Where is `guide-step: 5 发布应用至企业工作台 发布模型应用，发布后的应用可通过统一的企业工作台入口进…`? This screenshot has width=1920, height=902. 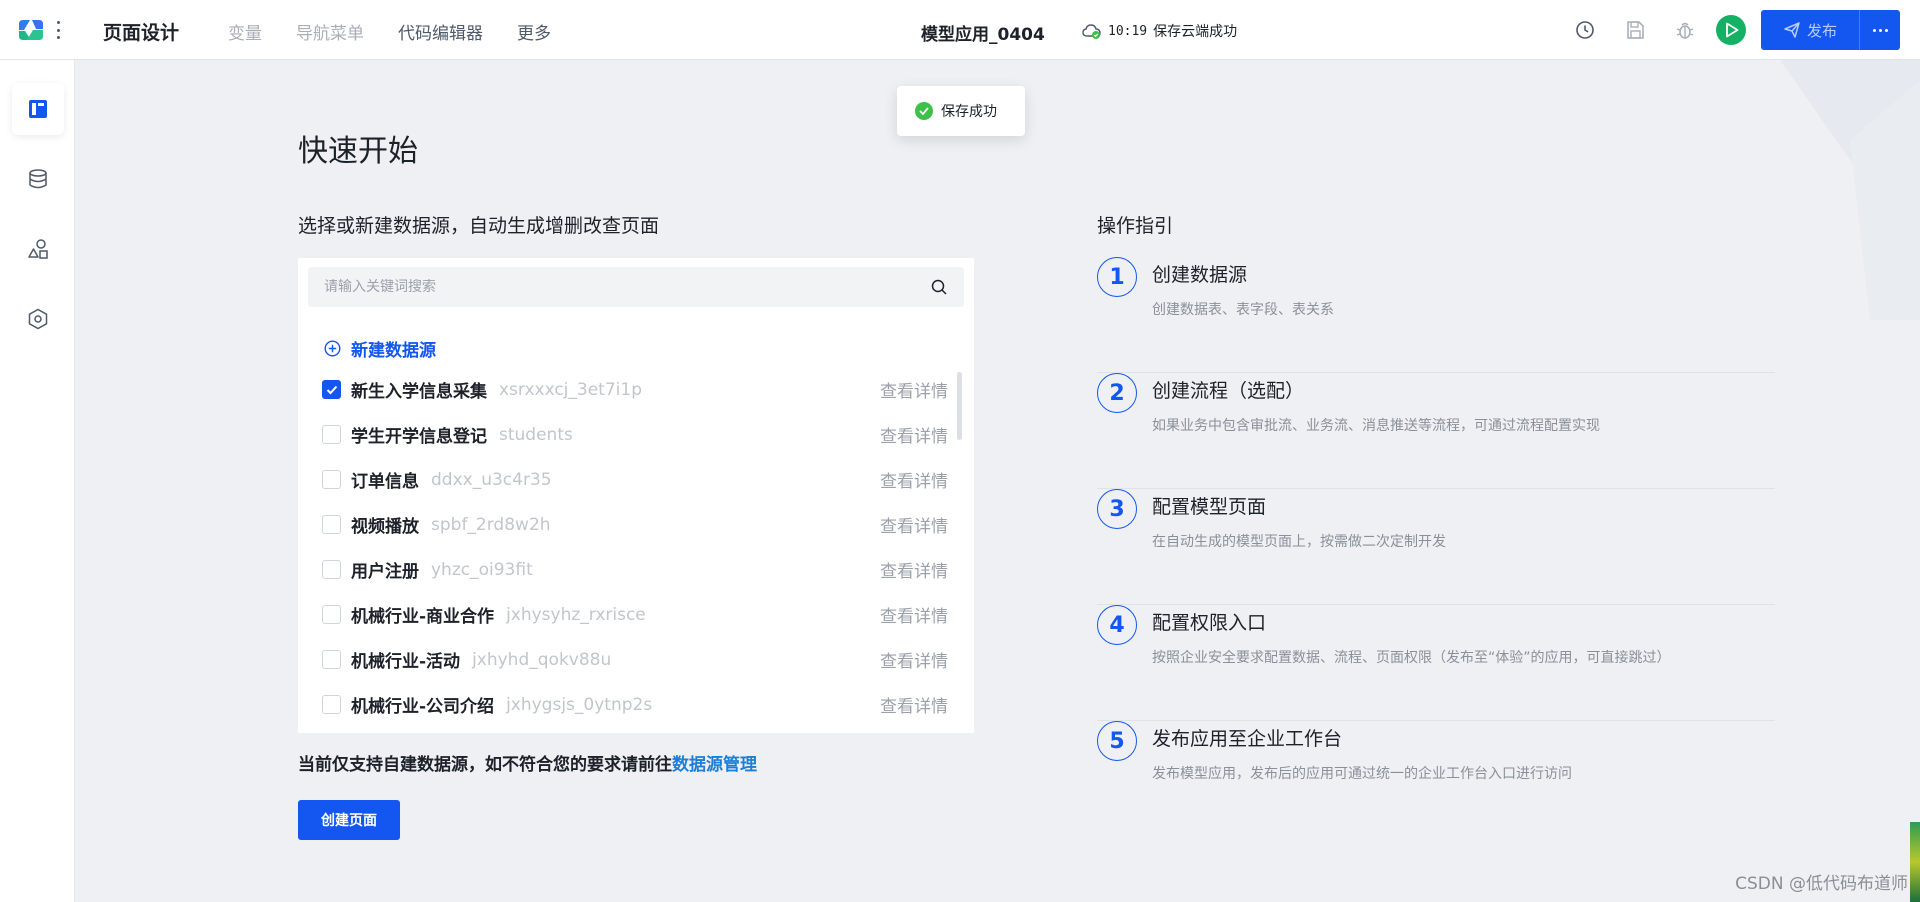
guide-step: 5 发布应用至企业工作台 发布模型应用，发布后的应用可通过统一的企业工作台入口进… is located at coordinates (1436, 779).